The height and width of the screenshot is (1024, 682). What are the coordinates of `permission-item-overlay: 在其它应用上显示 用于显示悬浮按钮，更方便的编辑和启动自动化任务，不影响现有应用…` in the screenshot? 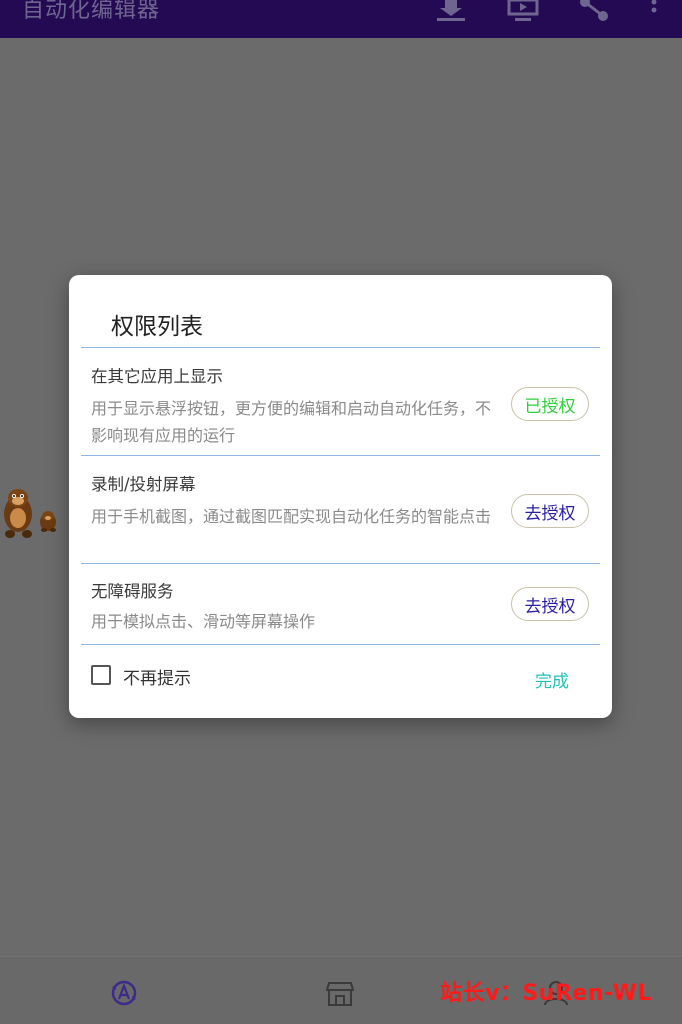 It's located at (340, 401).